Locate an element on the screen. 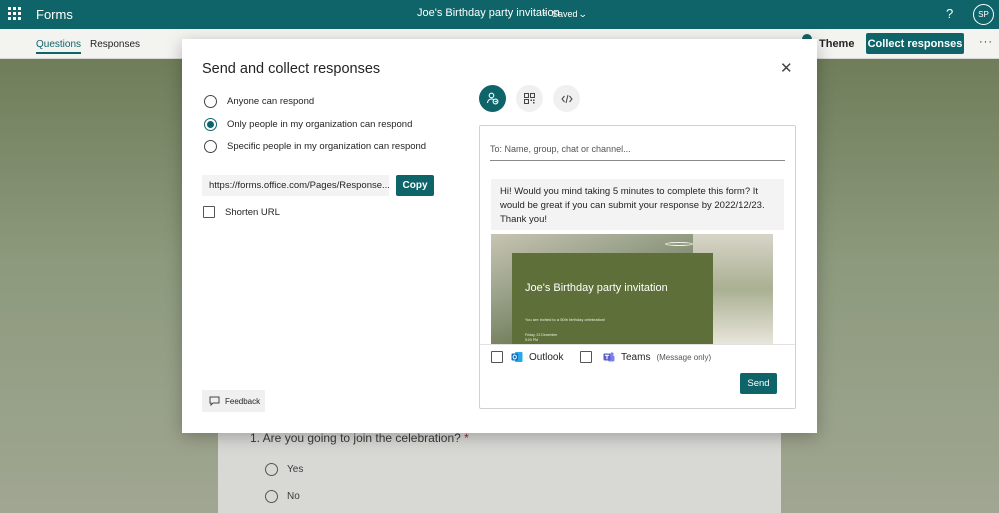 Image resolution: width=999 pixels, height=513 pixels. preview-date-line: Friday, 23 December is located at coordinates (541, 335).